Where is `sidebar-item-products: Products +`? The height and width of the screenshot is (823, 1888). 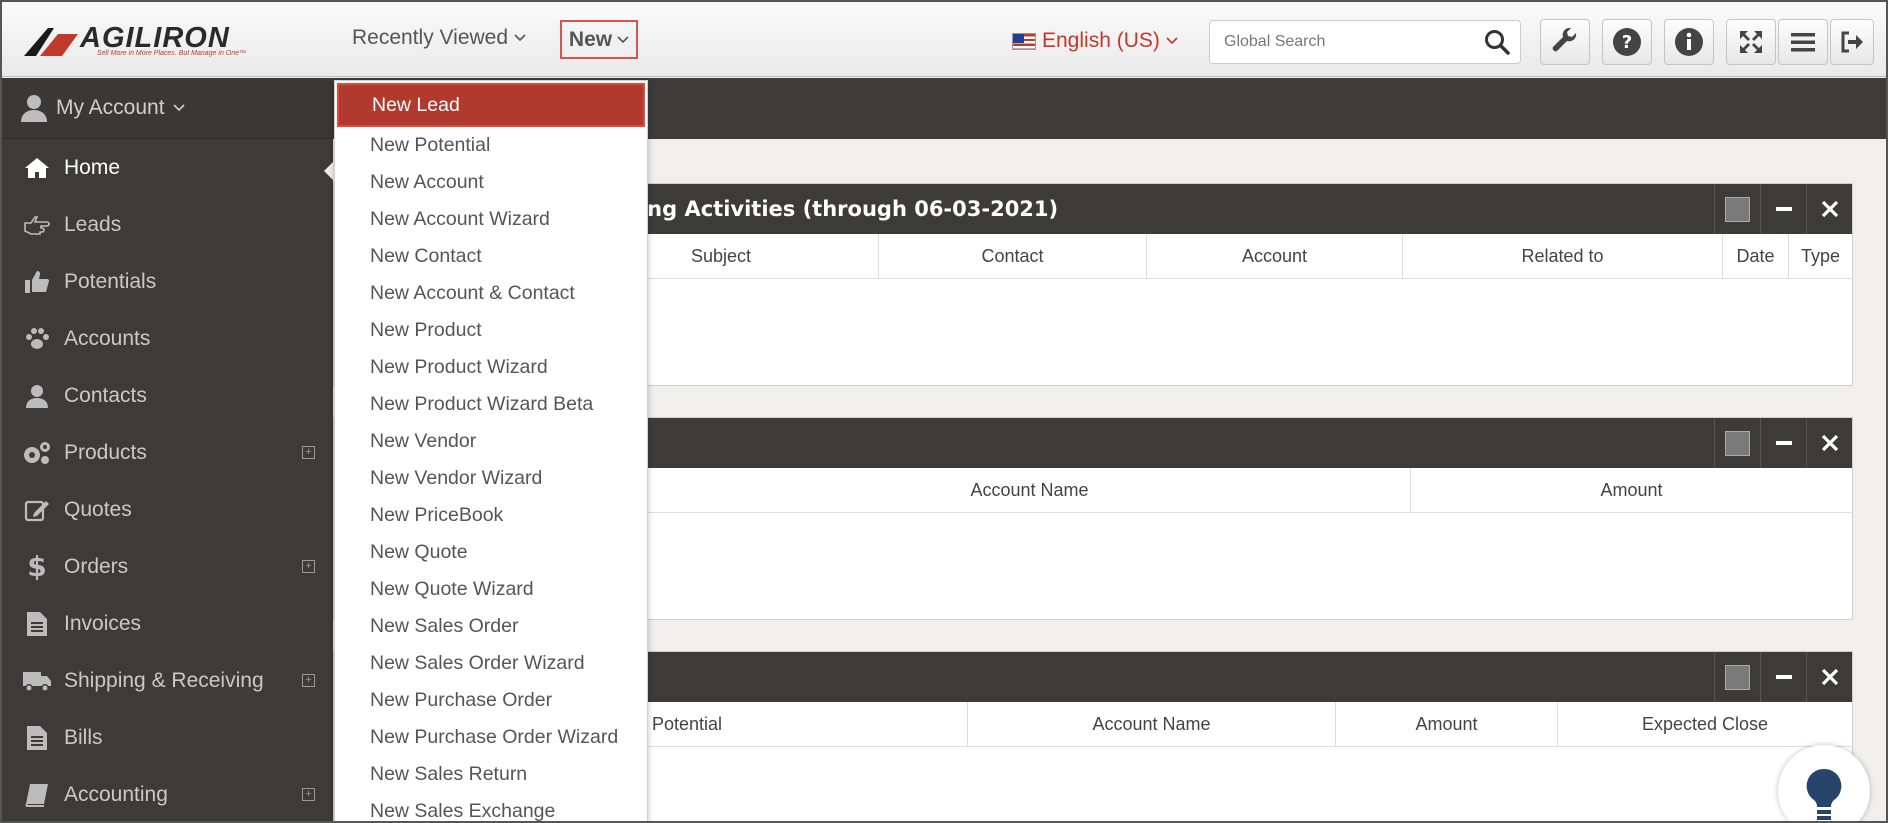
sidebar-item-products: Products + is located at coordinates (167, 452).